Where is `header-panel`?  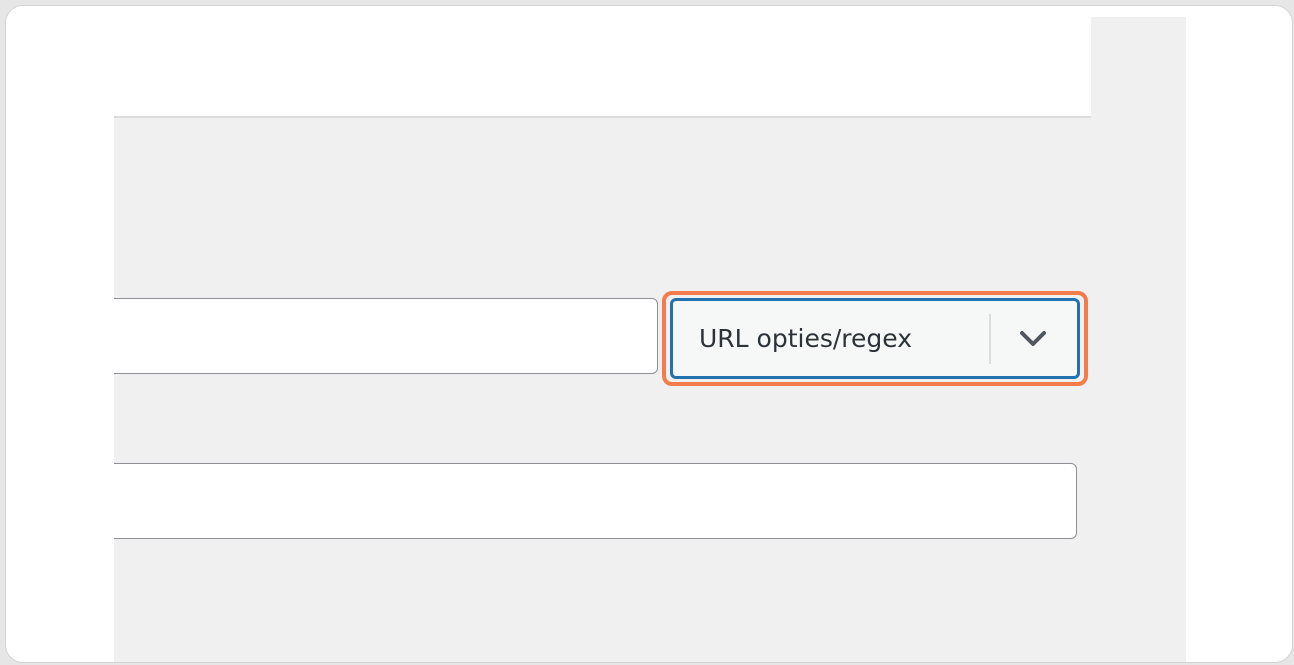
header-panel is located at coordinates (602, 67).